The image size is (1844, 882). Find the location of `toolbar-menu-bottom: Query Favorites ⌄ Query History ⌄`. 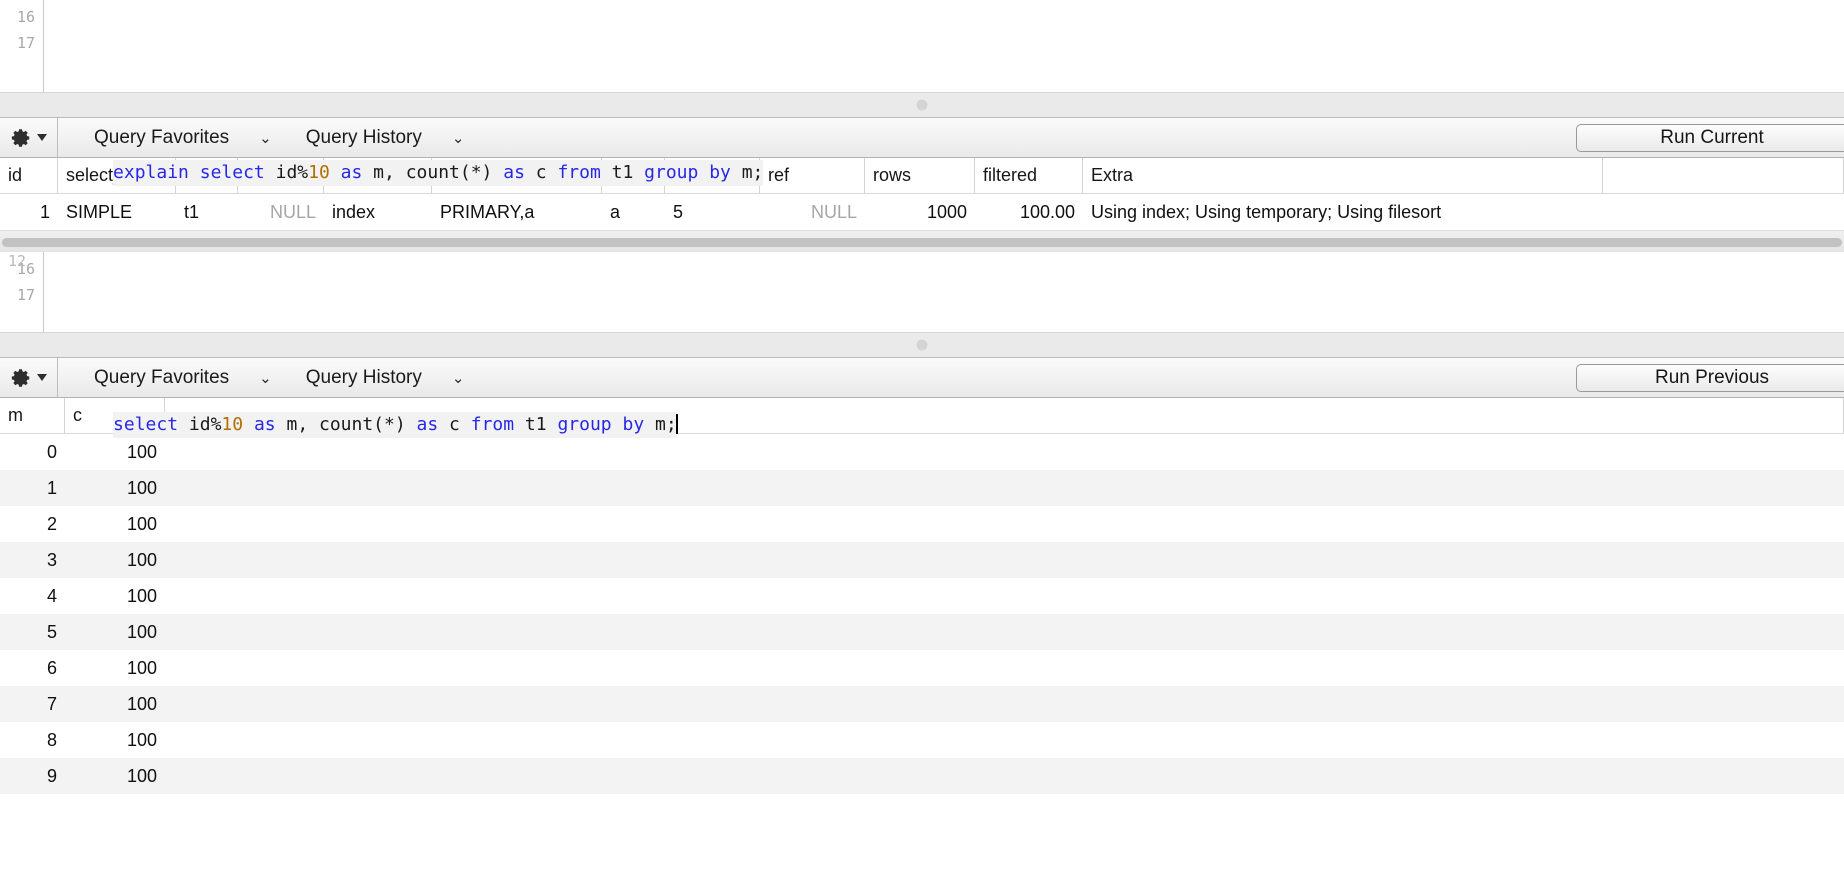

toolbar-menu-bottom: Query Favorites ⌄ Query History ⌄ is located at coordinates (261, 377).